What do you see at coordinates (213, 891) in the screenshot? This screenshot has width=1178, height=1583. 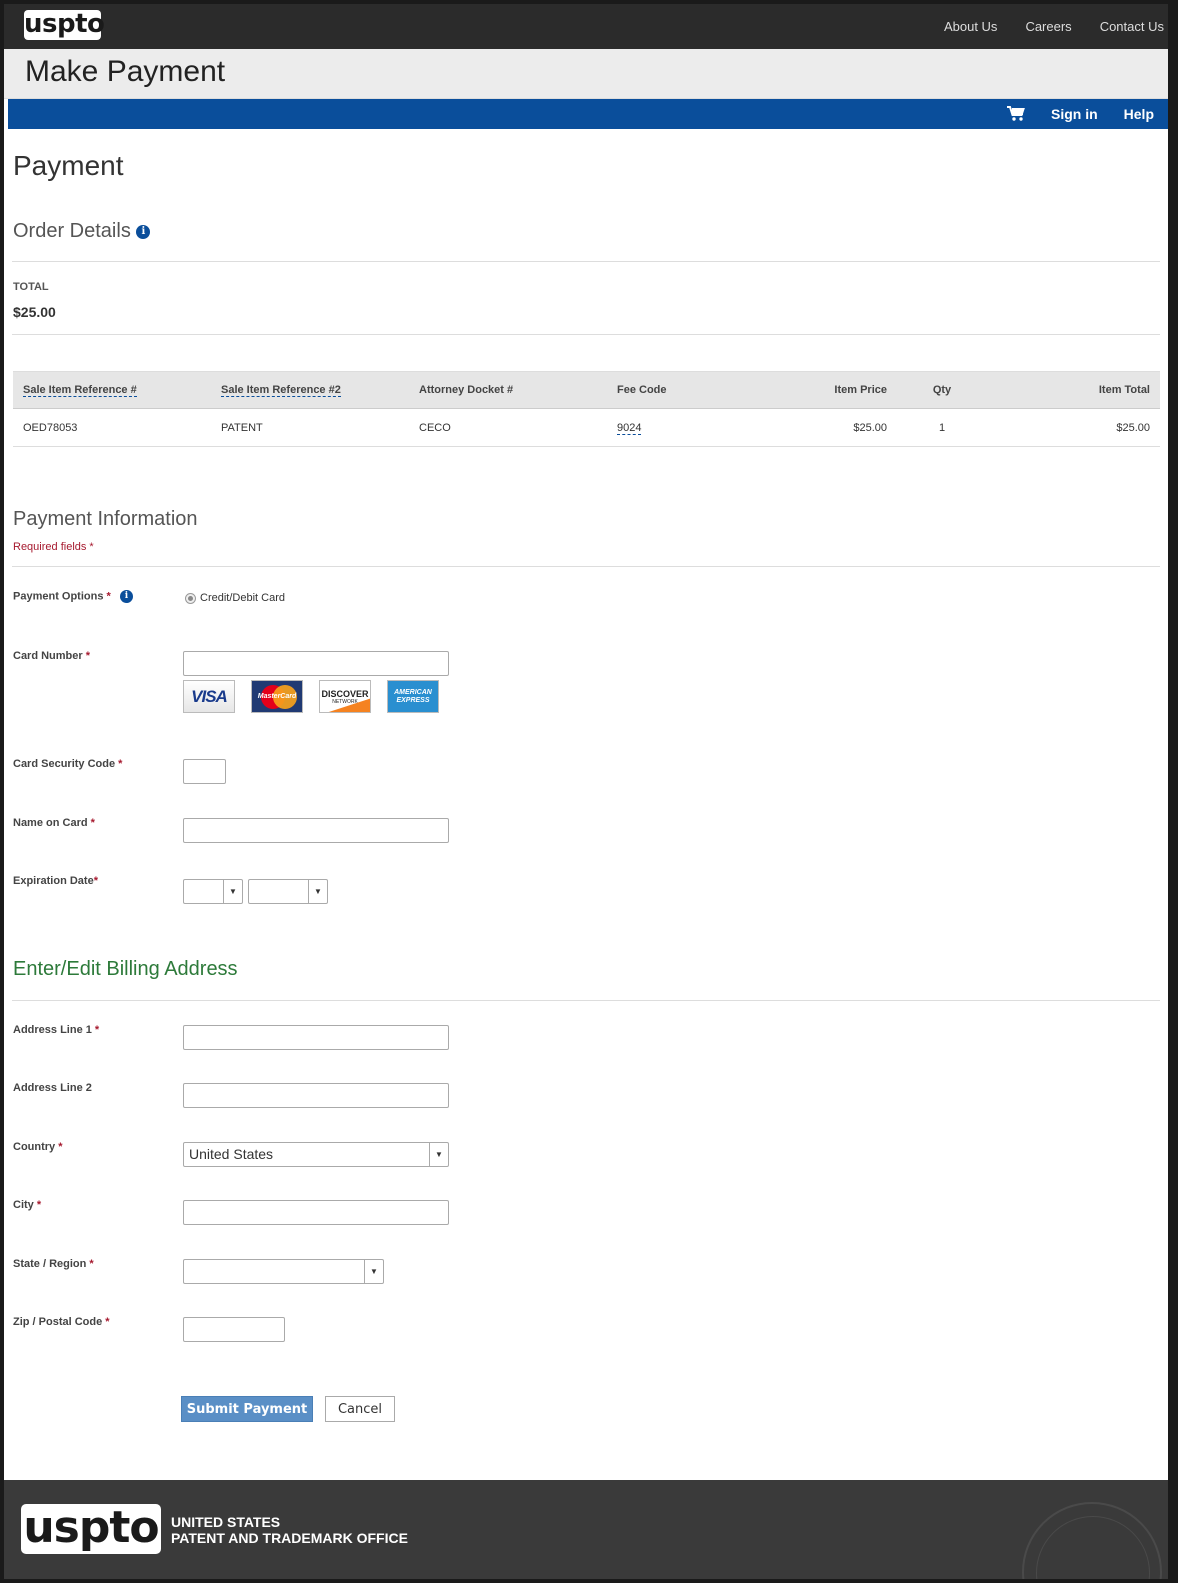 I see `expiration-month-select: ▼` at bounding box center [213, 891].